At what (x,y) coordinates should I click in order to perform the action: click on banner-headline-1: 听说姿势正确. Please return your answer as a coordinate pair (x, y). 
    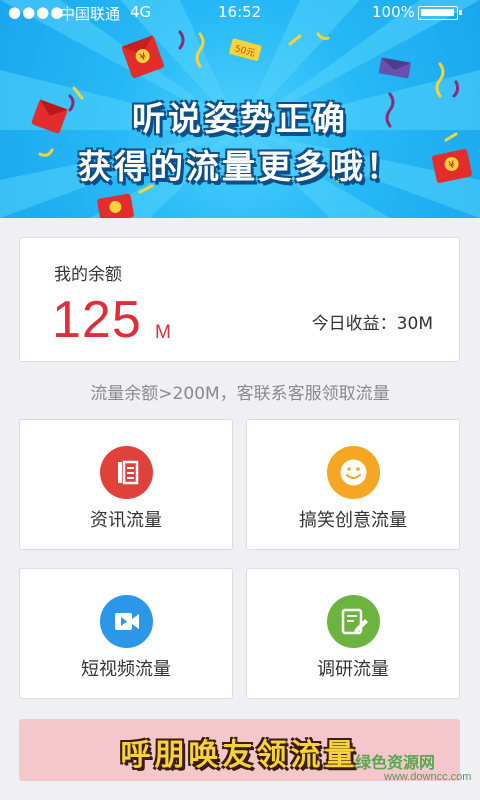
    Looking at the image, I should click on (240, 118).